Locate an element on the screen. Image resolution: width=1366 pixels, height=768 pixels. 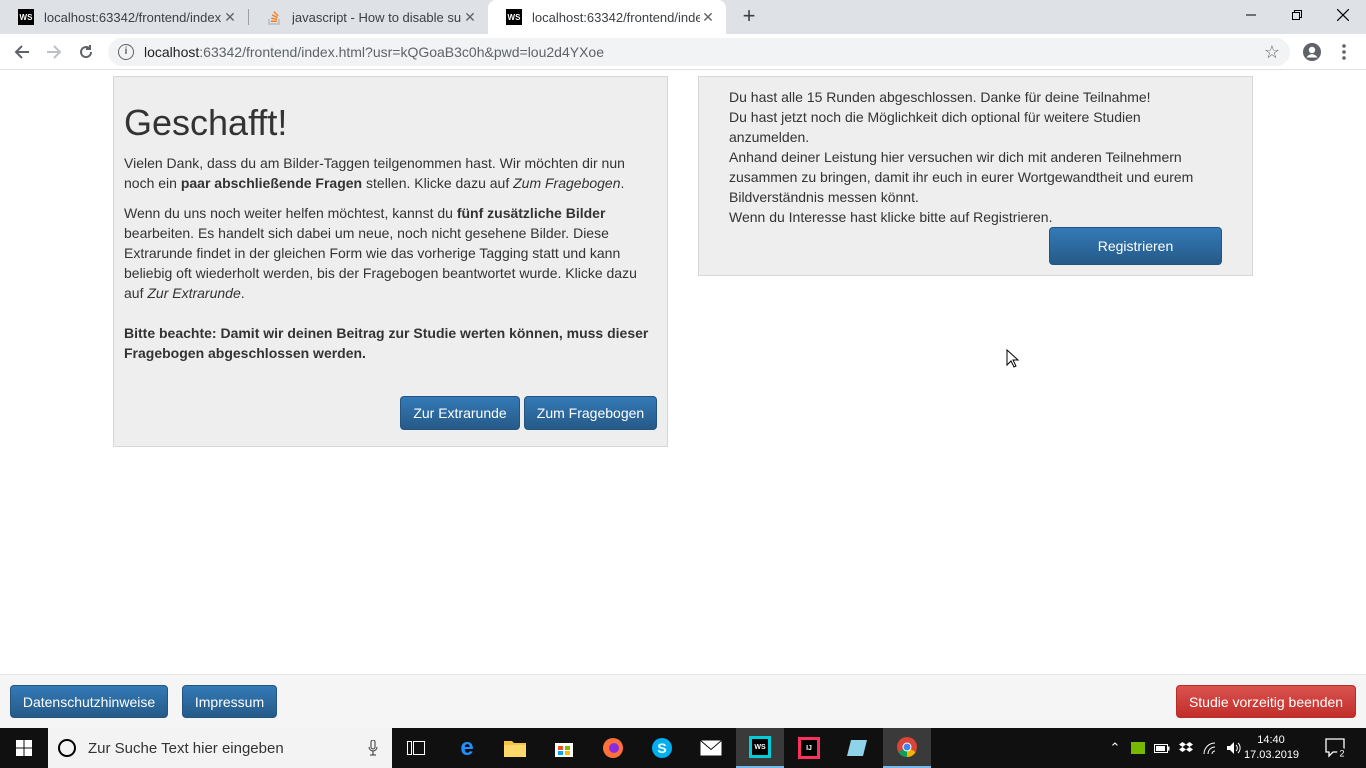
notes-app-icon is located at coordinates (858, 748).